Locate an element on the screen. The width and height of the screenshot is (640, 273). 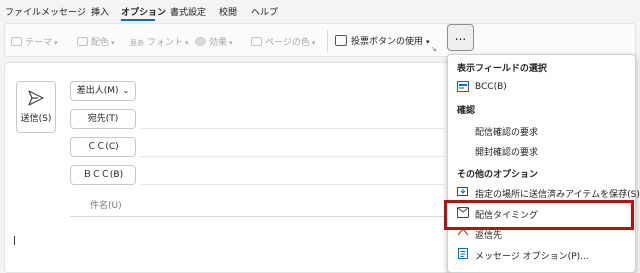
menu-item-delivery-receipt: 配信確認の要求 is located at coordinates (506, 131).